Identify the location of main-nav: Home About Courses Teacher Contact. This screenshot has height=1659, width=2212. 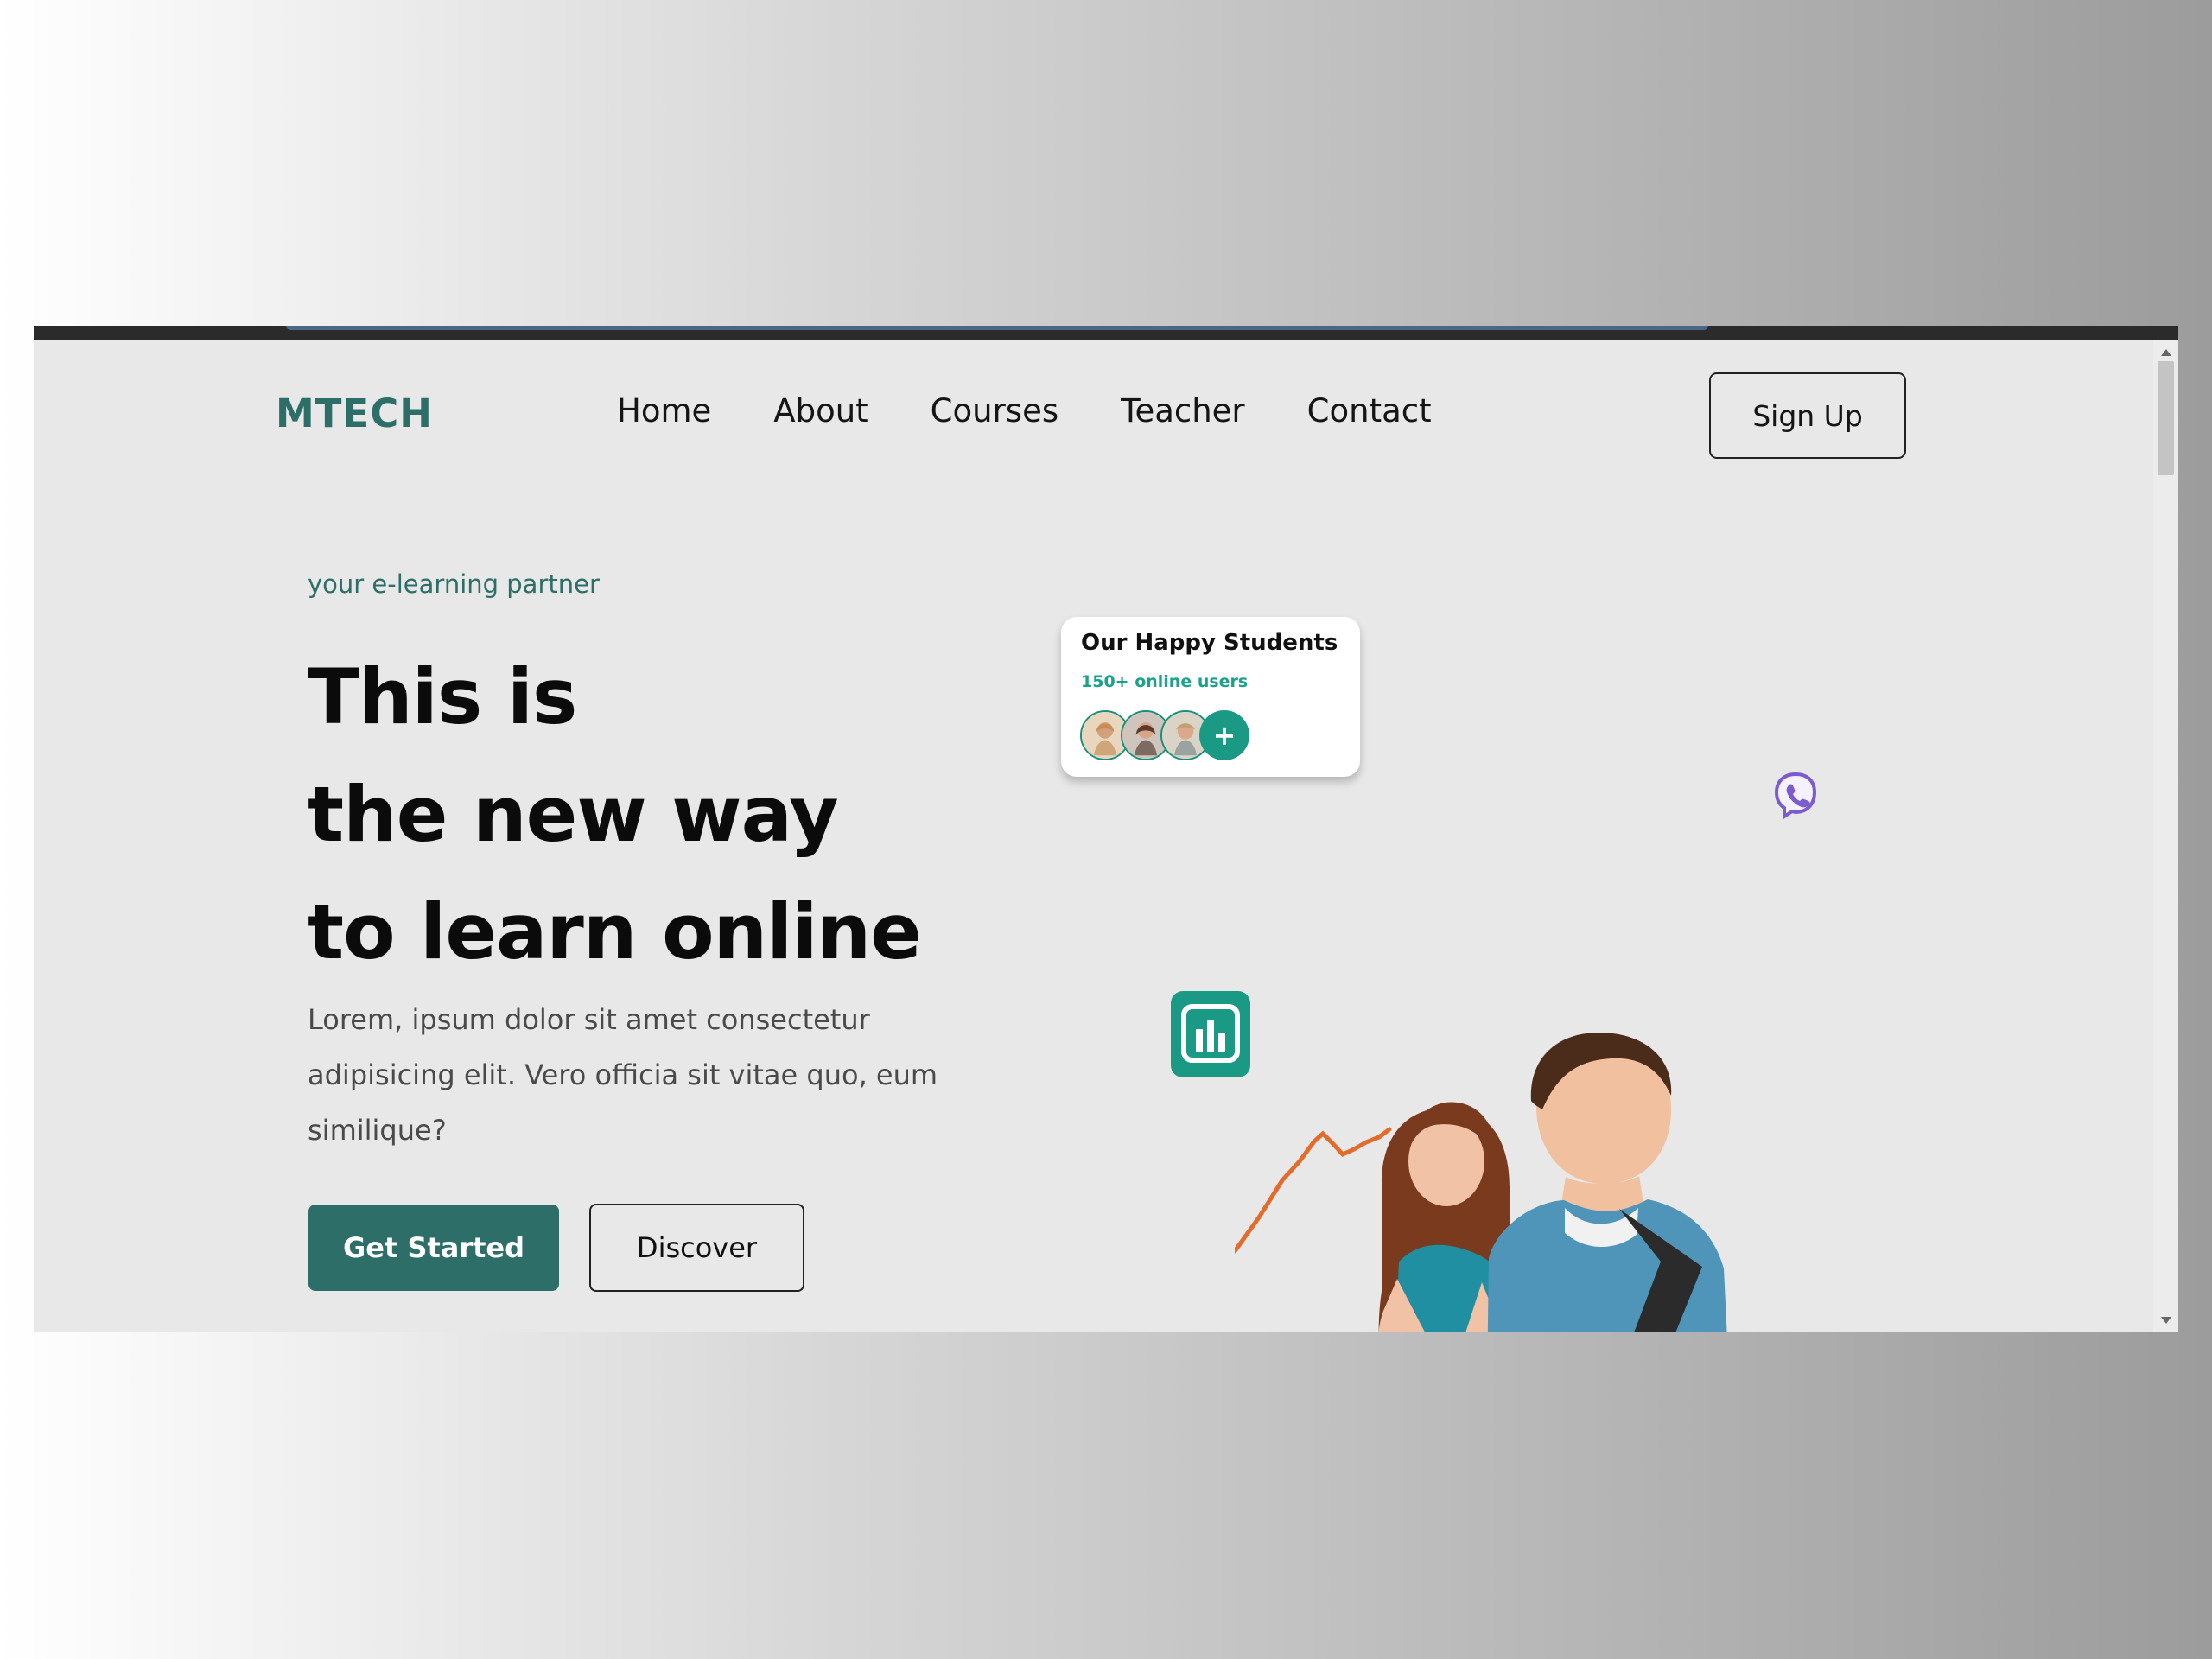
(1055, 410).